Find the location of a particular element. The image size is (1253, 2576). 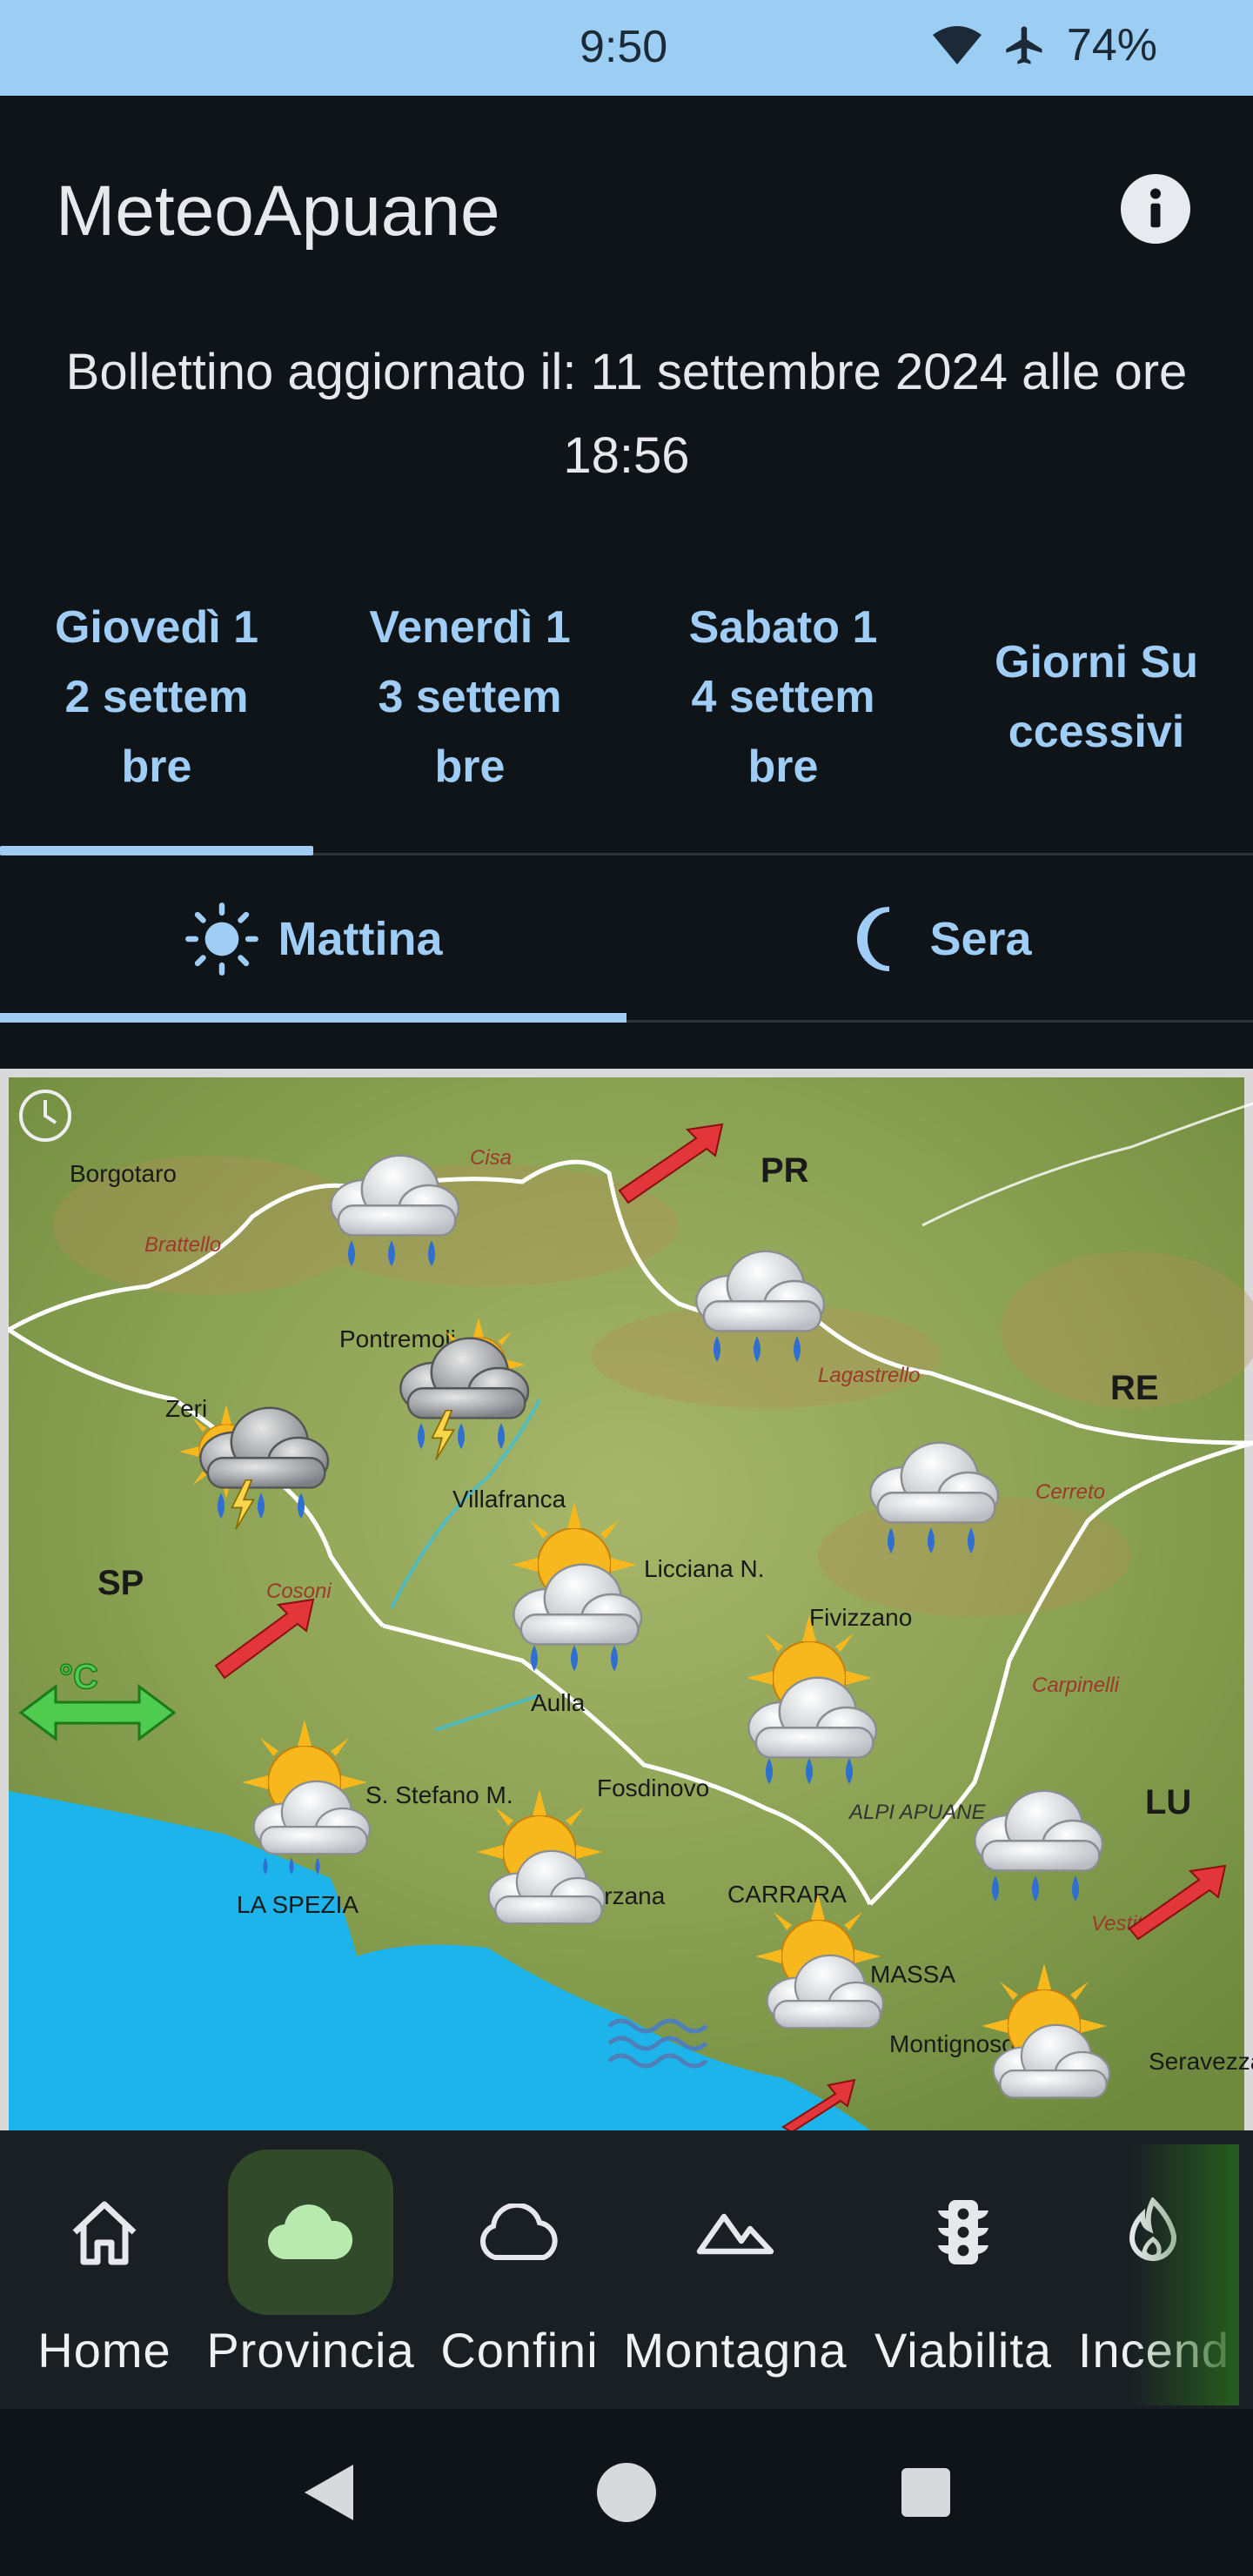

nav-confini: Confini is located at coordinates (519, 2269).